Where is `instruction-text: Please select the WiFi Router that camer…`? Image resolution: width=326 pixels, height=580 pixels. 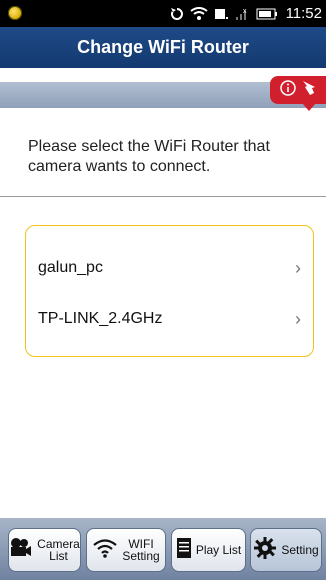 instruction-text: Please select the WiFi Router that camer… is located at coordinates (149, 156).